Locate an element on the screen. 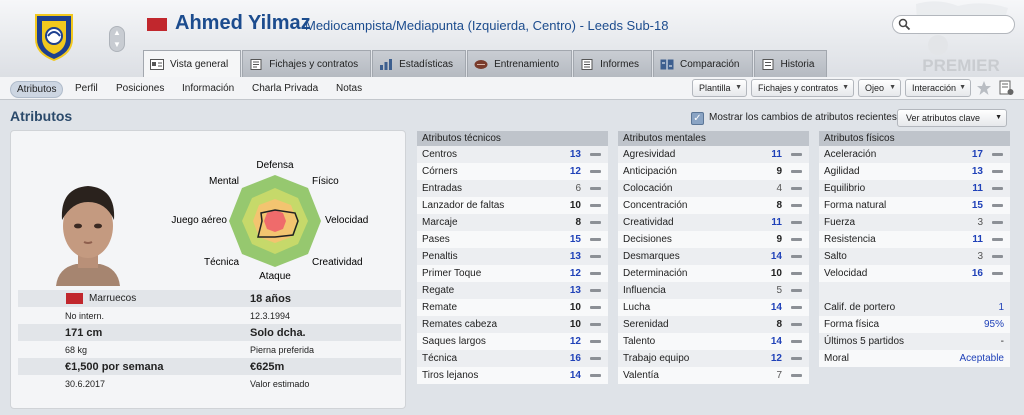 Image resolution: width=1024 pixels, height=415 pixels. attribute-row-primer-toque: Primer Toque 12 is located at coordinates (512, 273).